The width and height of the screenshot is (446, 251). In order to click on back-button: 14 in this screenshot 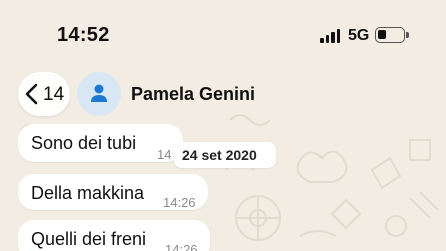, I will do `click(44, 94)`.